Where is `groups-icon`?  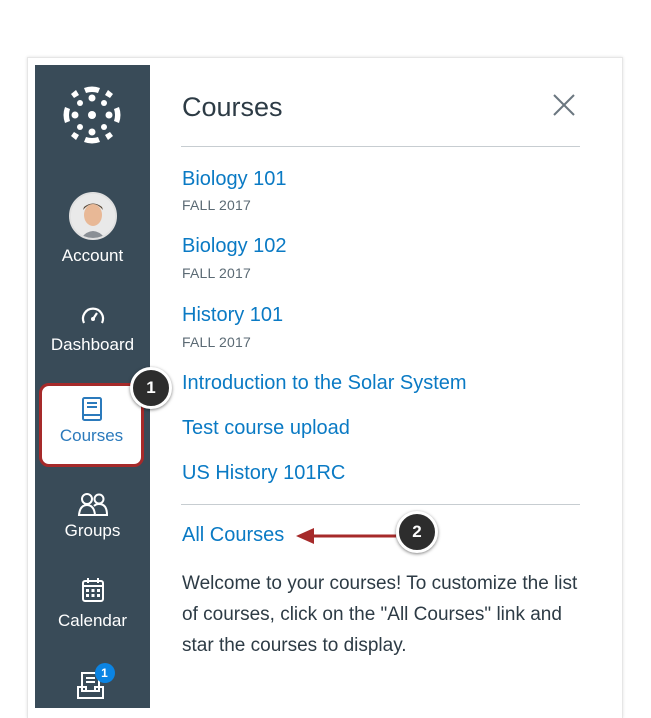 groups-icon is located at coordinates (92, 504).